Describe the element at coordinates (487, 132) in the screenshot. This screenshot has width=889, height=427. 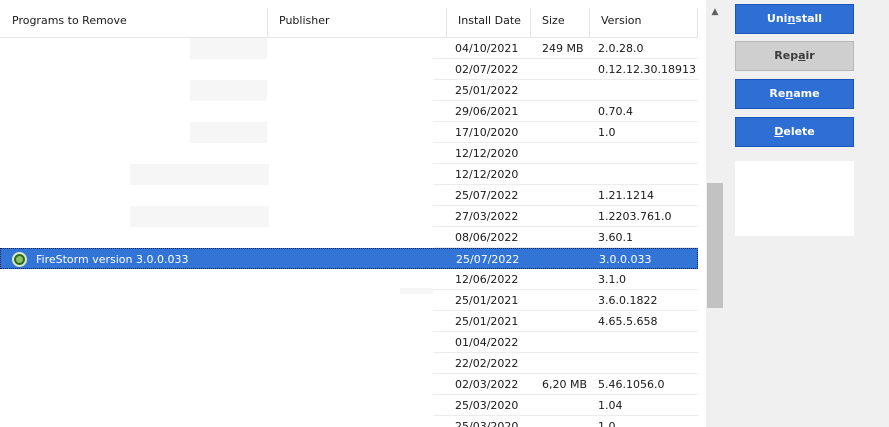
I see `install-date-cell: 17/10/2020` at that location.